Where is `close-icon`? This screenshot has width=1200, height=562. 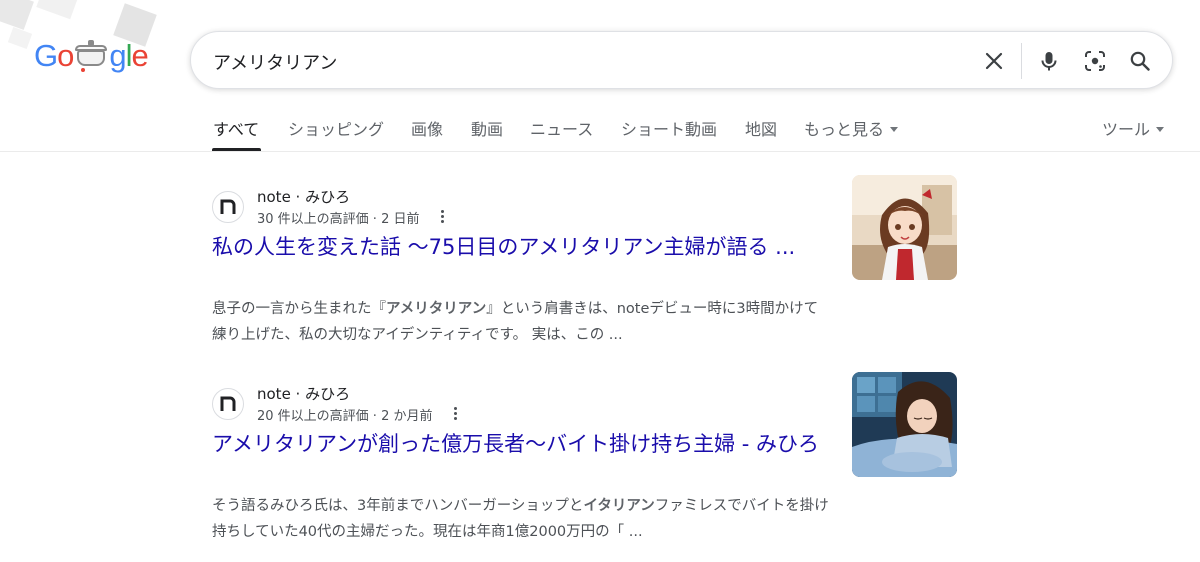 close-icon is located at coordinates (994, 61).